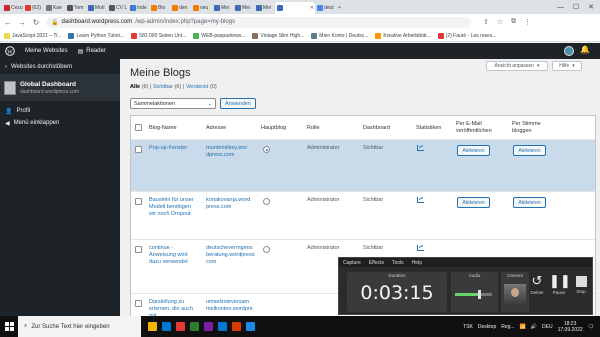 The height and width of the screenshot is (337, 600). Describe the element at coordinates (96, 8) in the screenshot. I see `browser-tab: Moti` at that location.